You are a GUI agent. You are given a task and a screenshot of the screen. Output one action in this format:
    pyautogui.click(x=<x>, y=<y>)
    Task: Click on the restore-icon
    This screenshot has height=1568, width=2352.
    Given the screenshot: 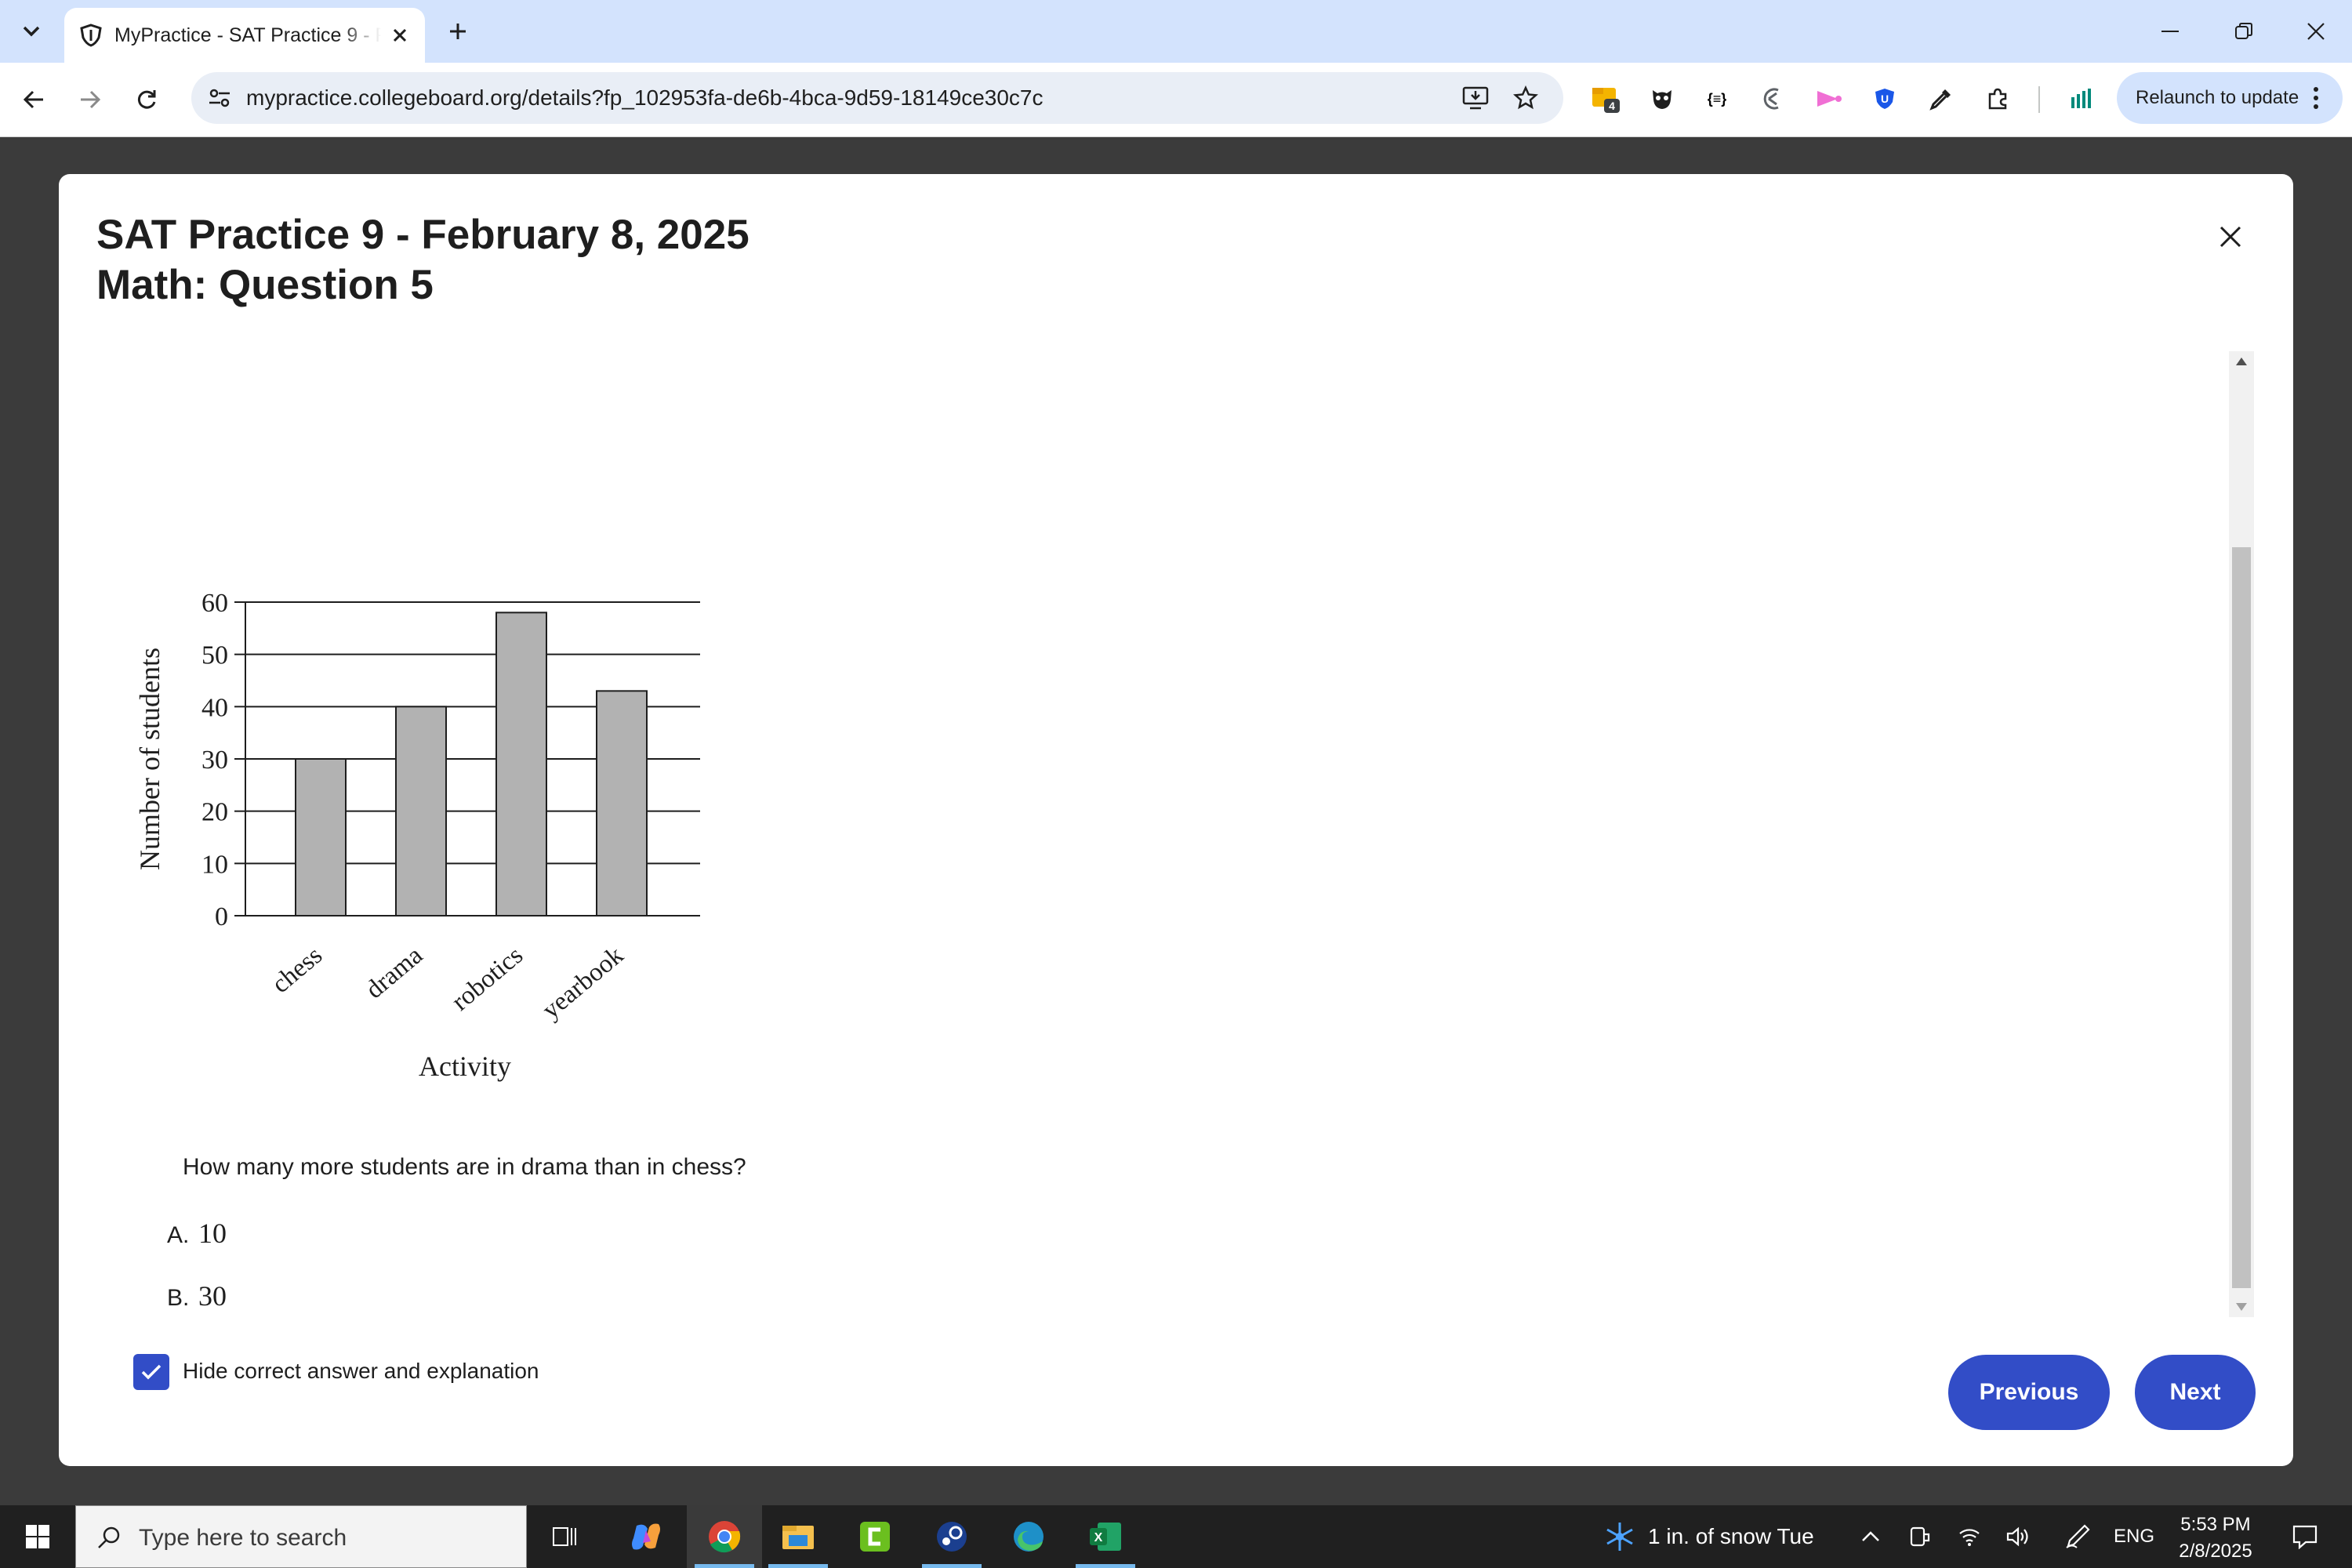 What is the action you would take?
    pyautogui.click(x=2243, y=31)
    